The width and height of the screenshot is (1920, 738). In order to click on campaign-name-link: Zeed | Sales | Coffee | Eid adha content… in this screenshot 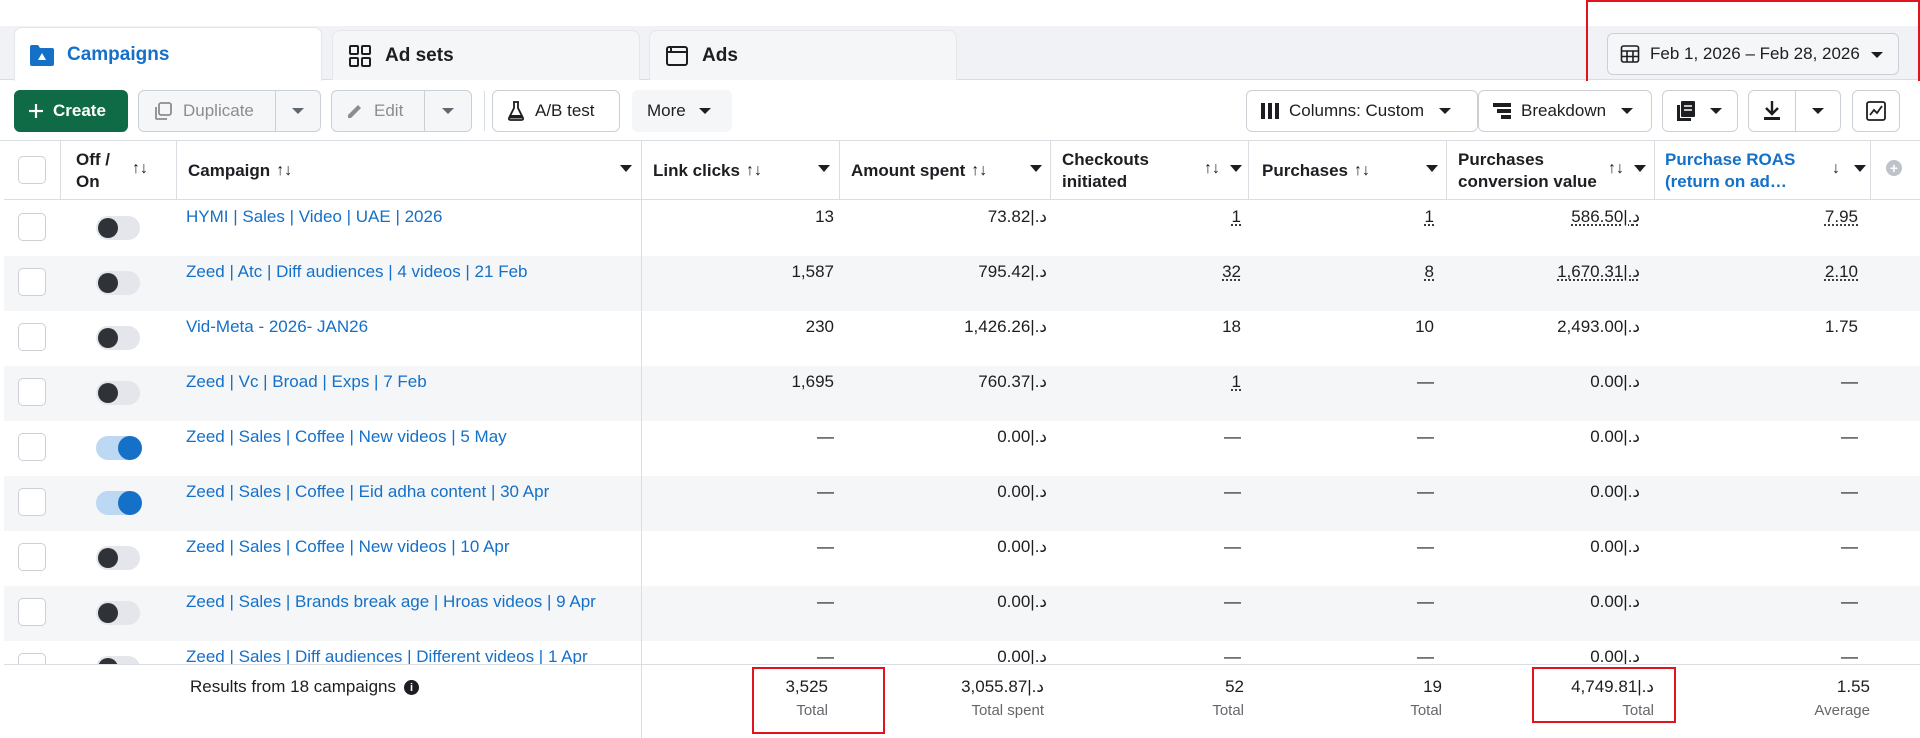, I will do `click(367, 492)`.